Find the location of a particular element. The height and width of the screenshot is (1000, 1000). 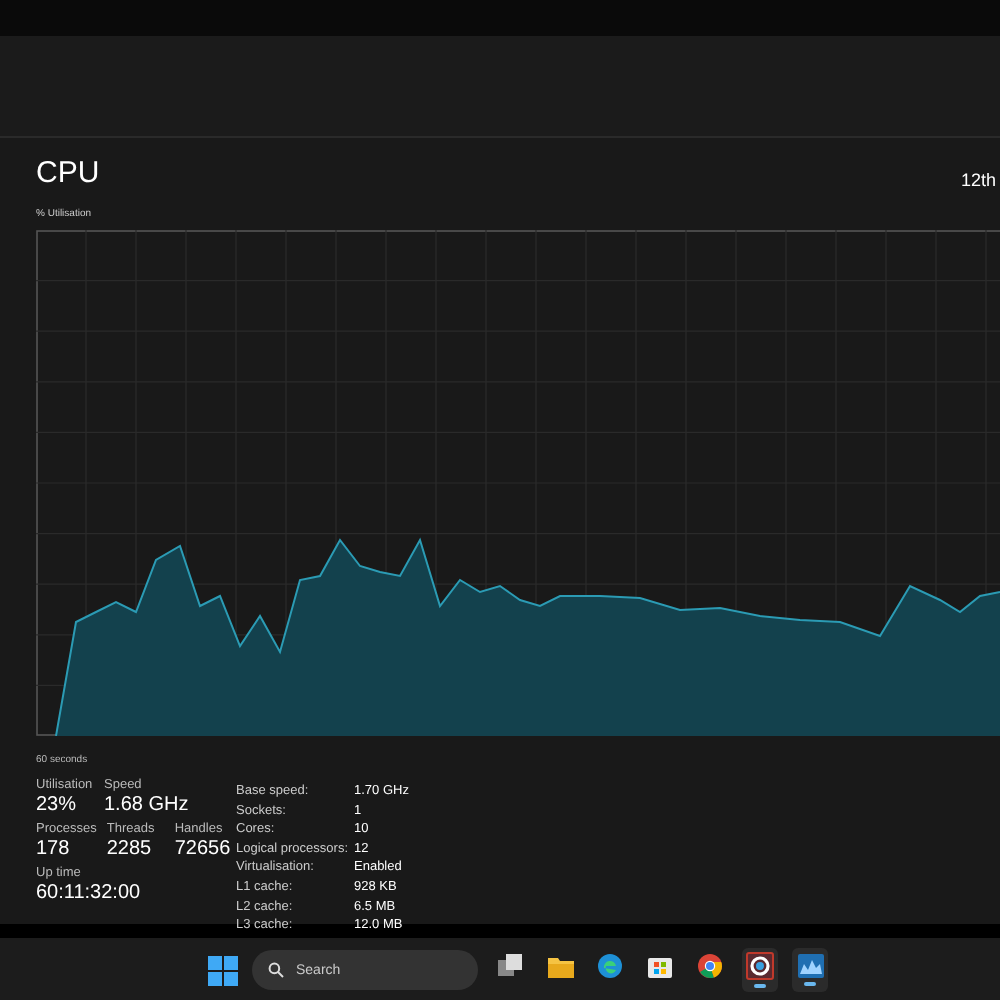

stat-value: 1.68 GHz is located at coordinates (146, 805).